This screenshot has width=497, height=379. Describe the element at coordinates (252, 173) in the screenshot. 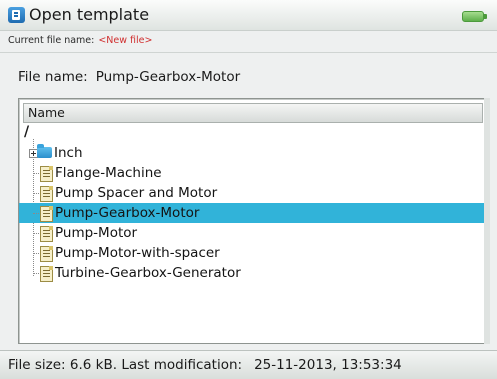

I see `tree-item-flange-machine: Flange-Machine` at that location.